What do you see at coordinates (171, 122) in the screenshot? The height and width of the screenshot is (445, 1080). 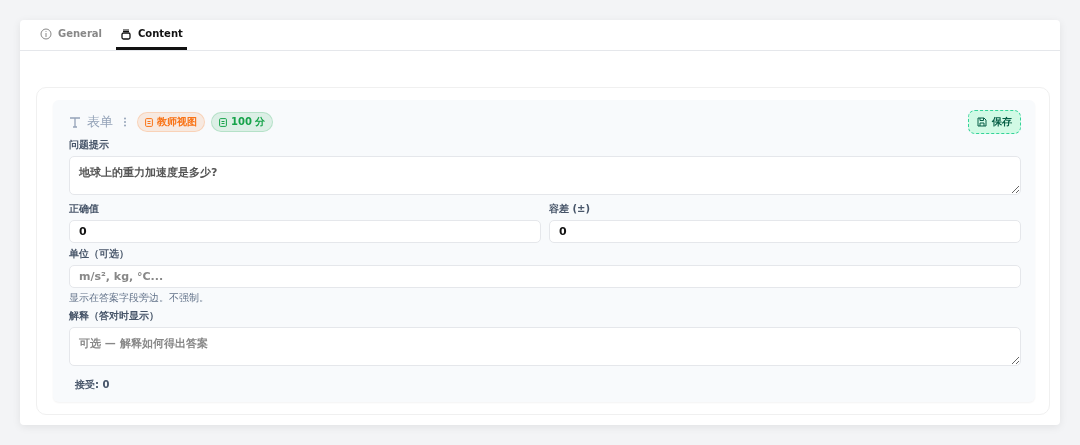 I see `badge: 教师视图` at bounding box center [171, 122].